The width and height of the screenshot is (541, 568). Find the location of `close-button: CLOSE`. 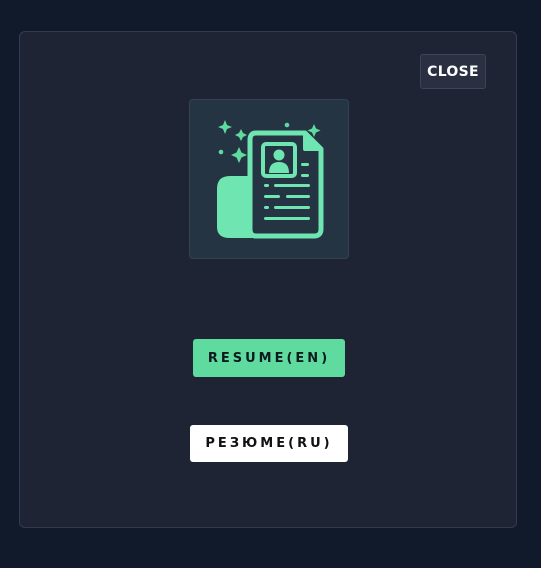

close-button: CLOSE is located at coordinates (453, 71).